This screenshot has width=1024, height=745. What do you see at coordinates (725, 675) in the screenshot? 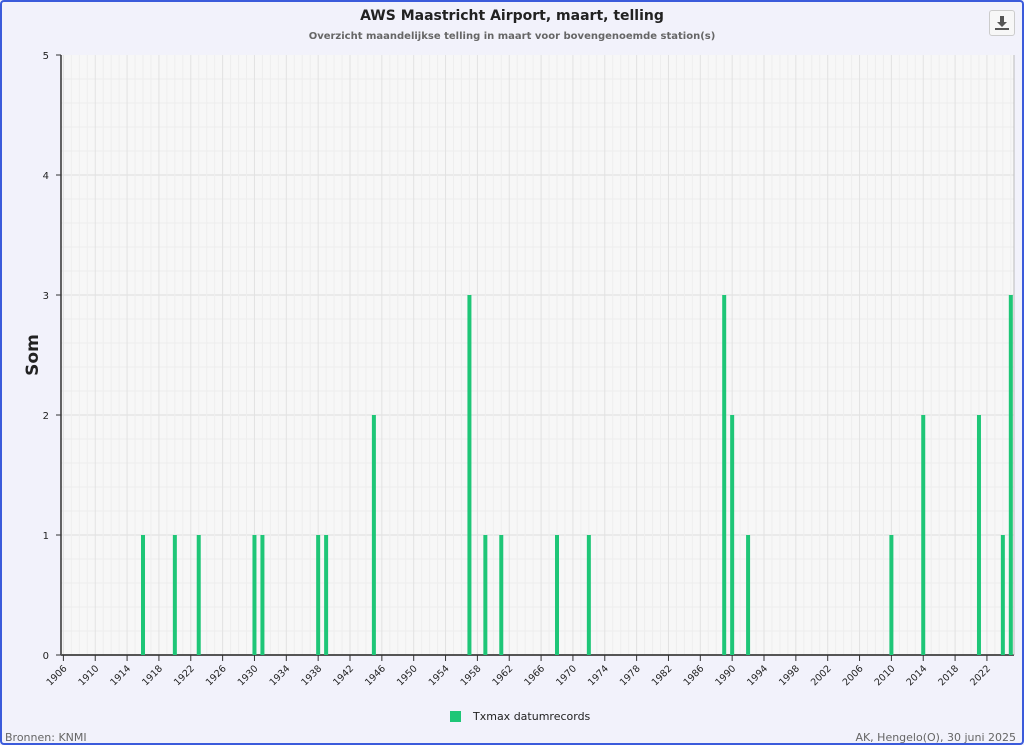
I see `x-tick-label: 1990` at bounding box center [725, 675].